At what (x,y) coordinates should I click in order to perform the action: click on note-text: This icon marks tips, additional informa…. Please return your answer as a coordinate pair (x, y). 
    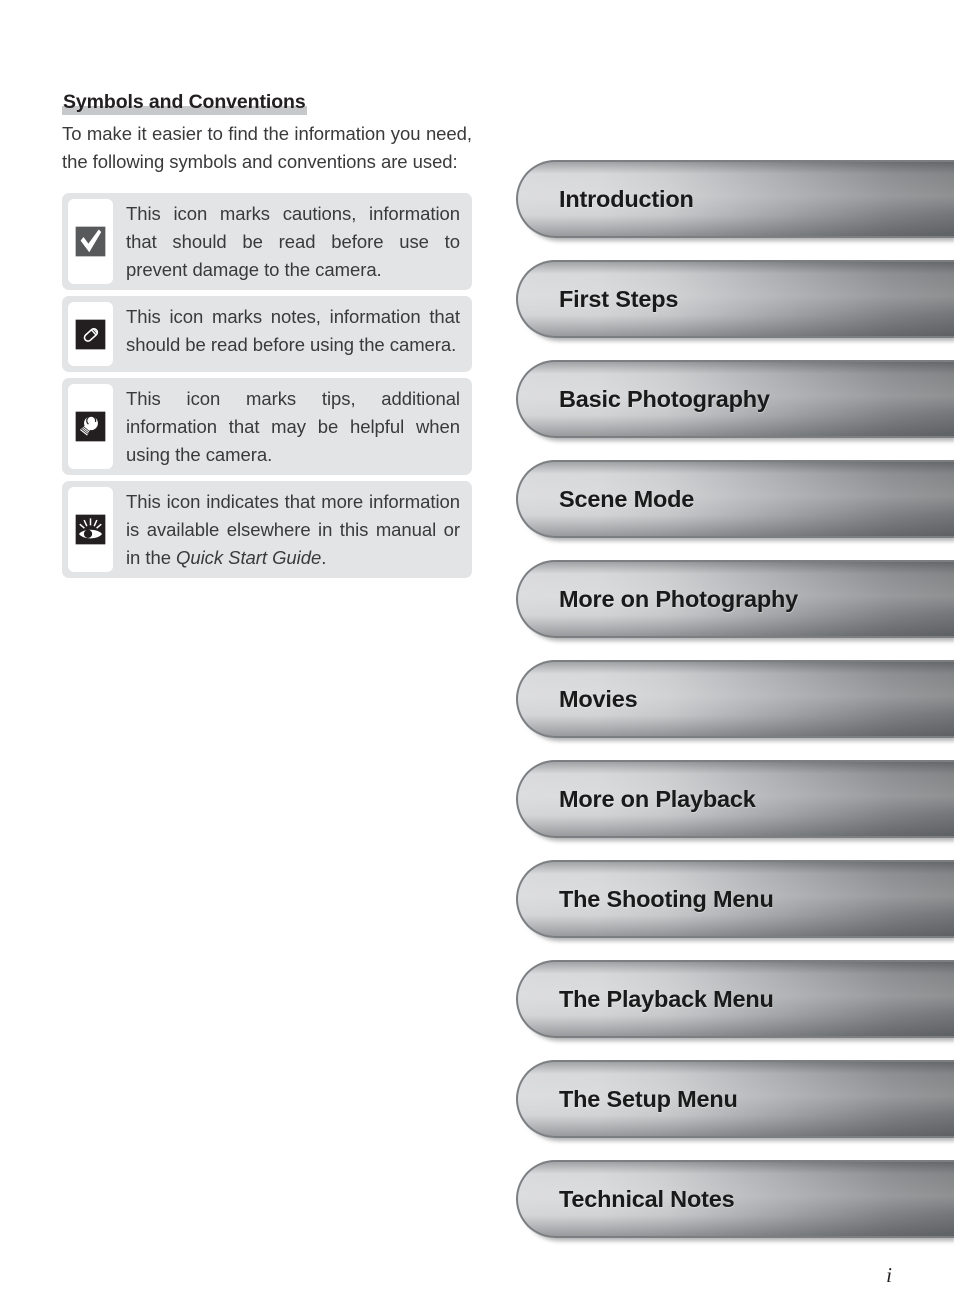
    Looking at the image, I should click on (293, 427).